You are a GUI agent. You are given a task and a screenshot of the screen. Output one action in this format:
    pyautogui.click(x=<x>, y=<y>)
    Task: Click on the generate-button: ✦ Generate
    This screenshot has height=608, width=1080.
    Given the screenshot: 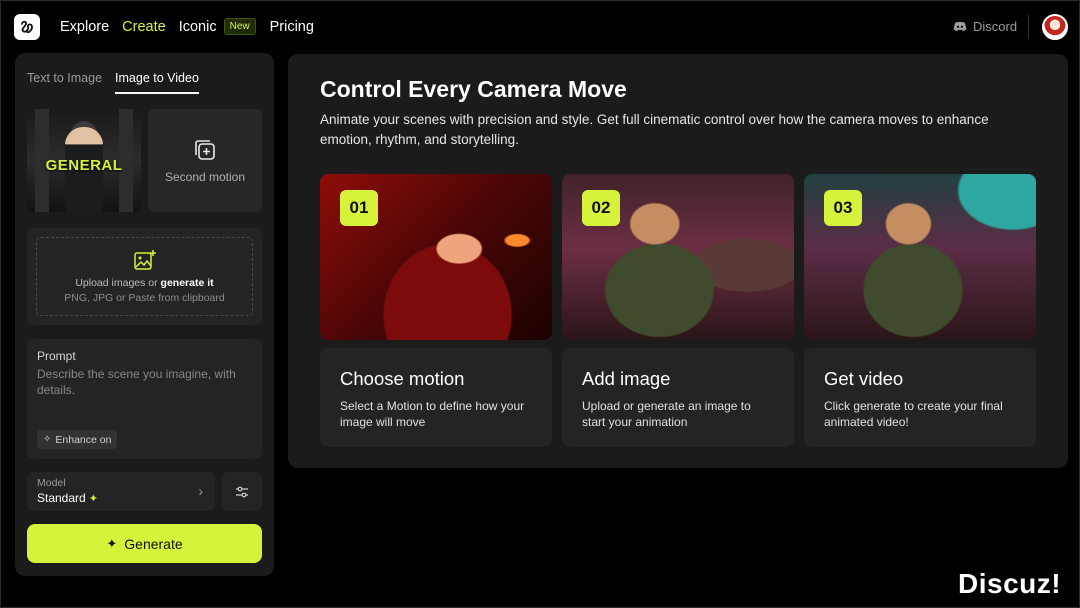 What is the action you would take?
    pyautogui.click(x=144, y=543)
    